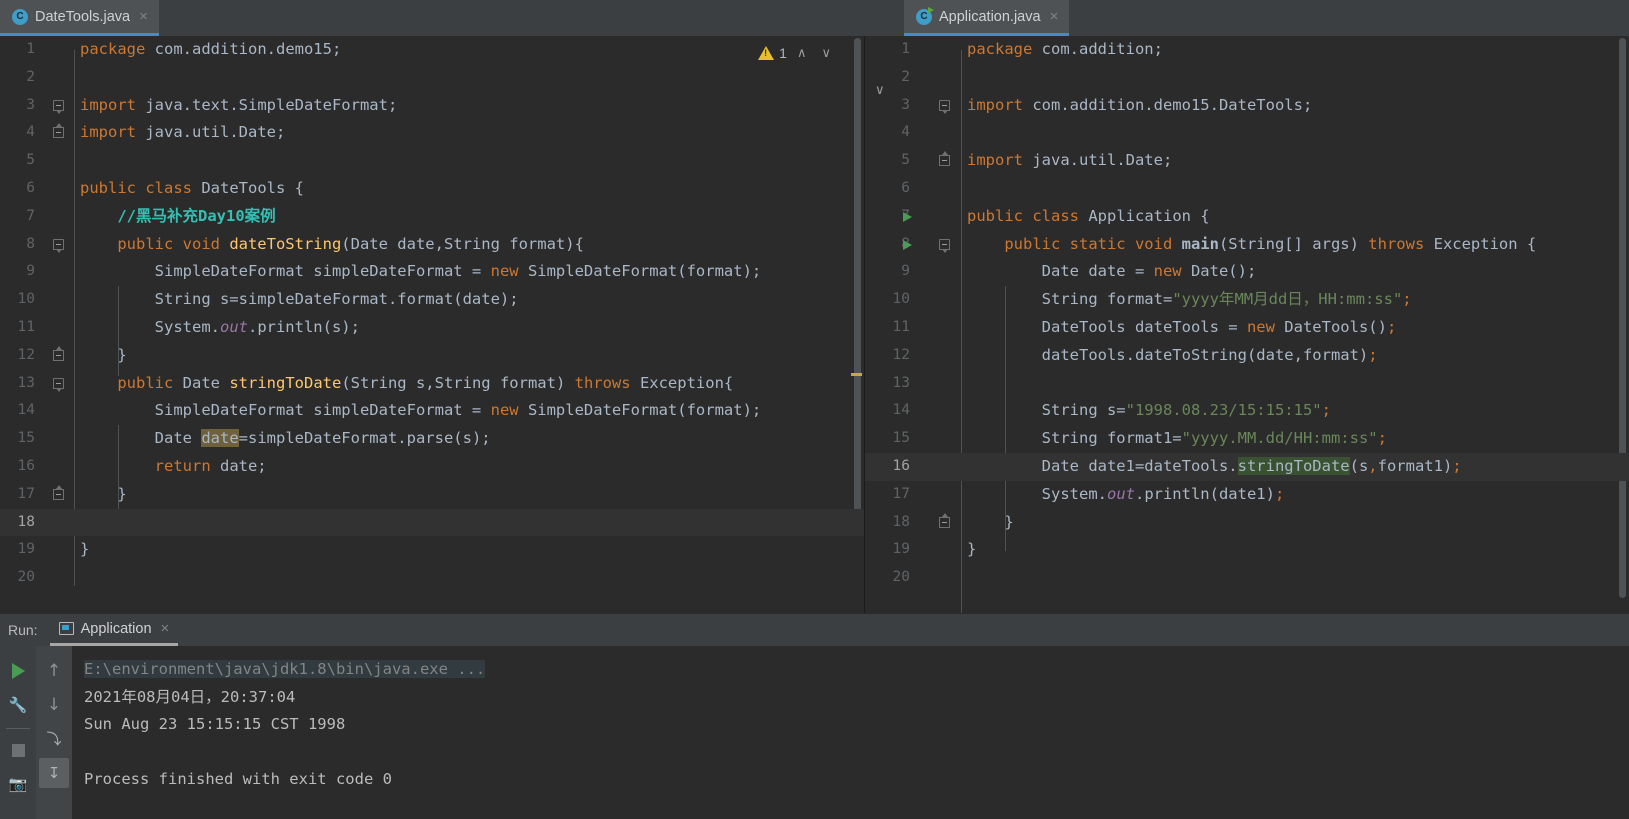 This screenshot has width=1629, height=819. What do you see at coordinates (907, 244) in the screenshot?
I see `run-method-icon` at bounding box center [907, 244].